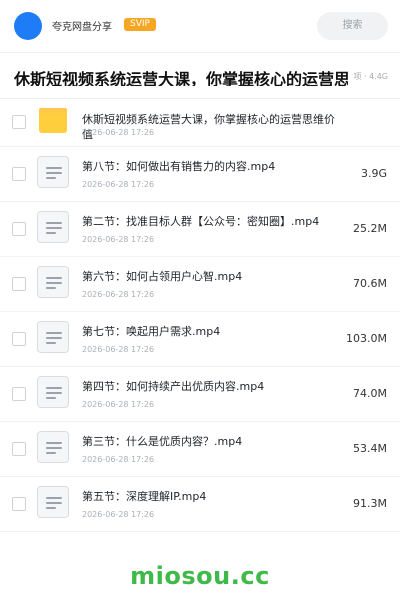 This screenshot has width=400, height=600. What do you see at coordinates (370, 448) in the screenshot?
I see `item-size: 53.4M` at bounding box center [370, 448].